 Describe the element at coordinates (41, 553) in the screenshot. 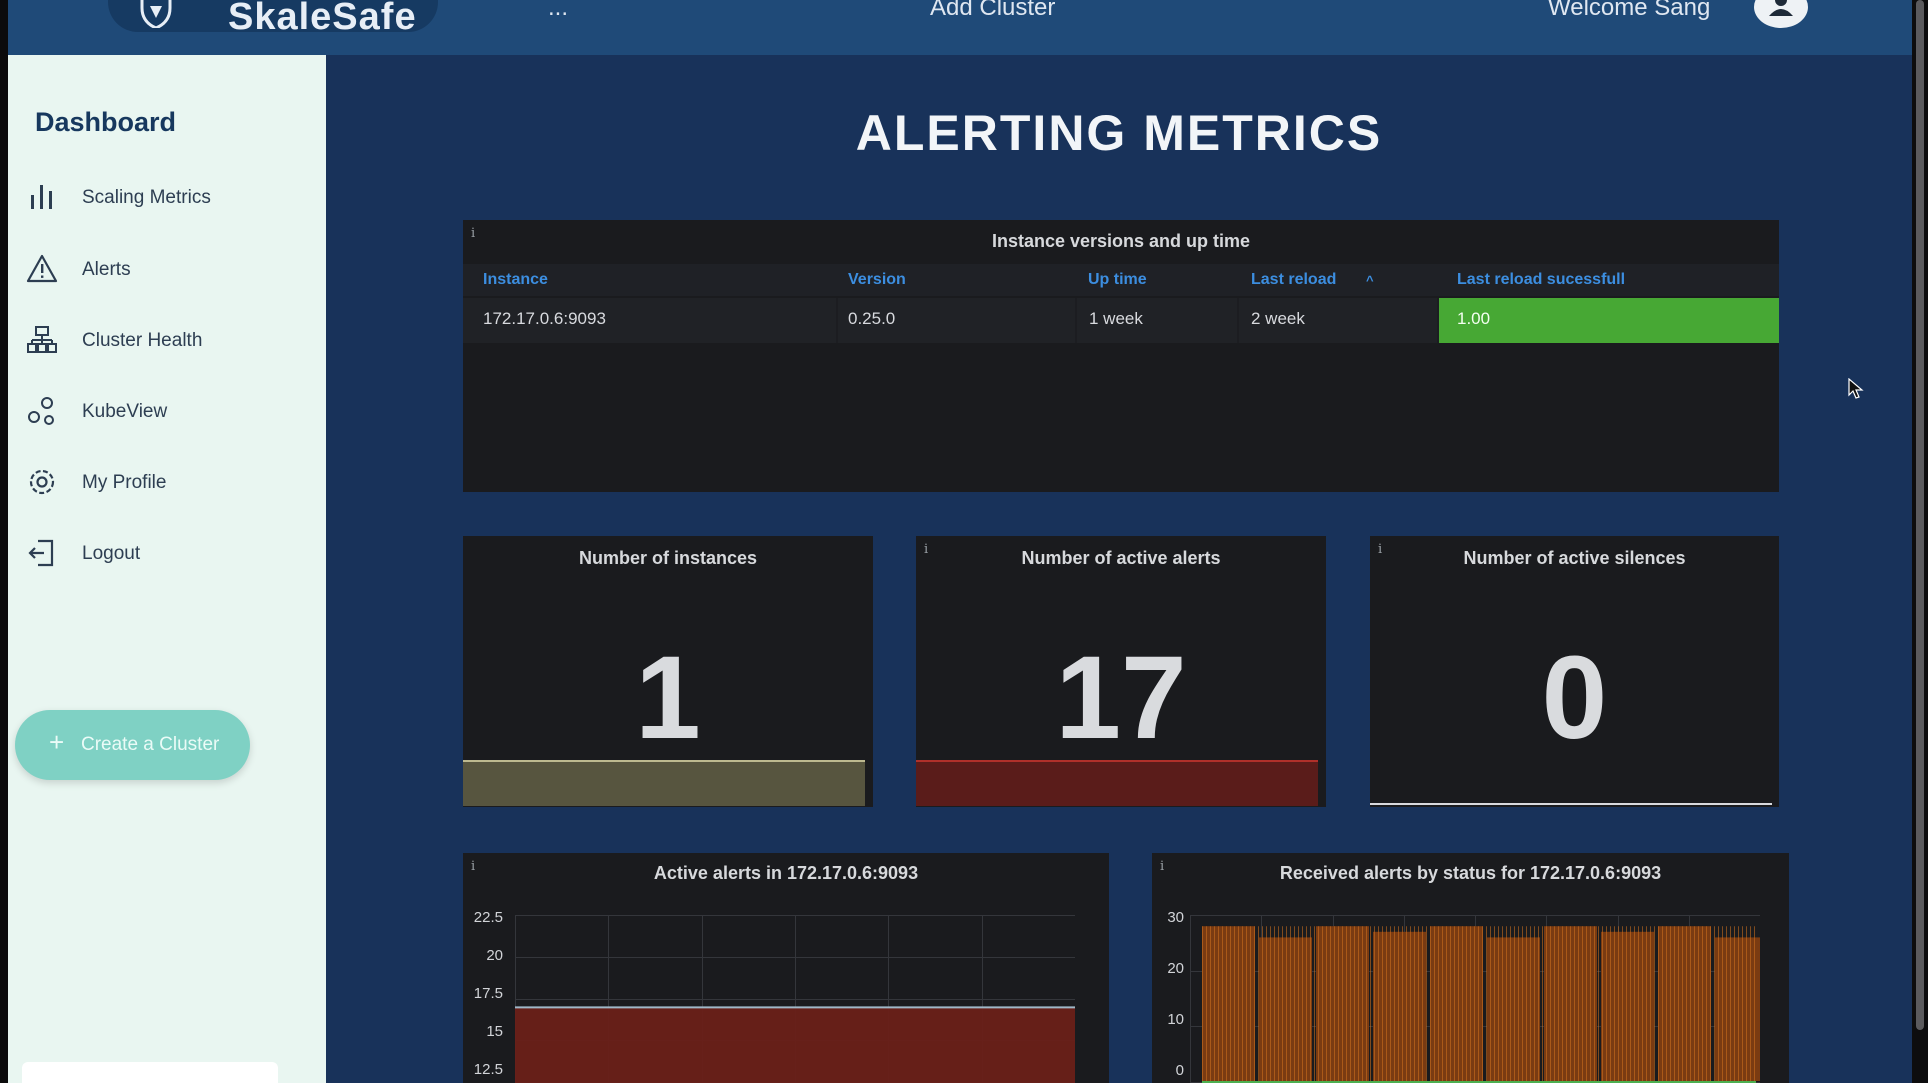

I see `logout-icon` at that location.